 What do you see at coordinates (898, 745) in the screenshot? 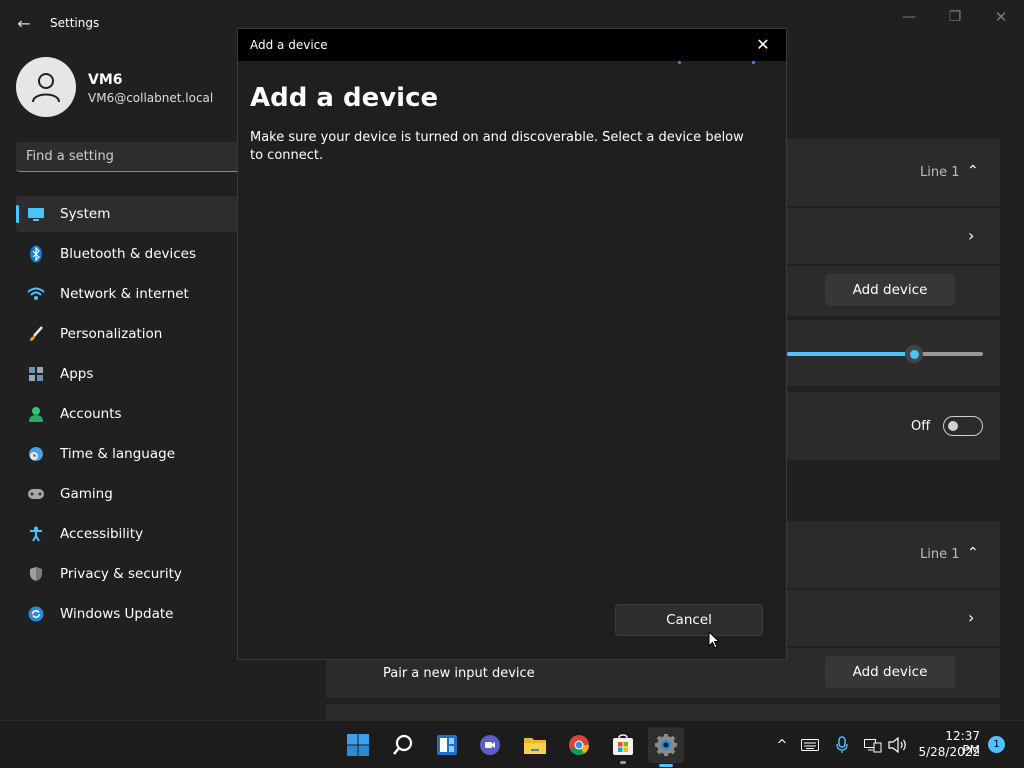
I see `volume-icon` at bounding box center [898, 745].